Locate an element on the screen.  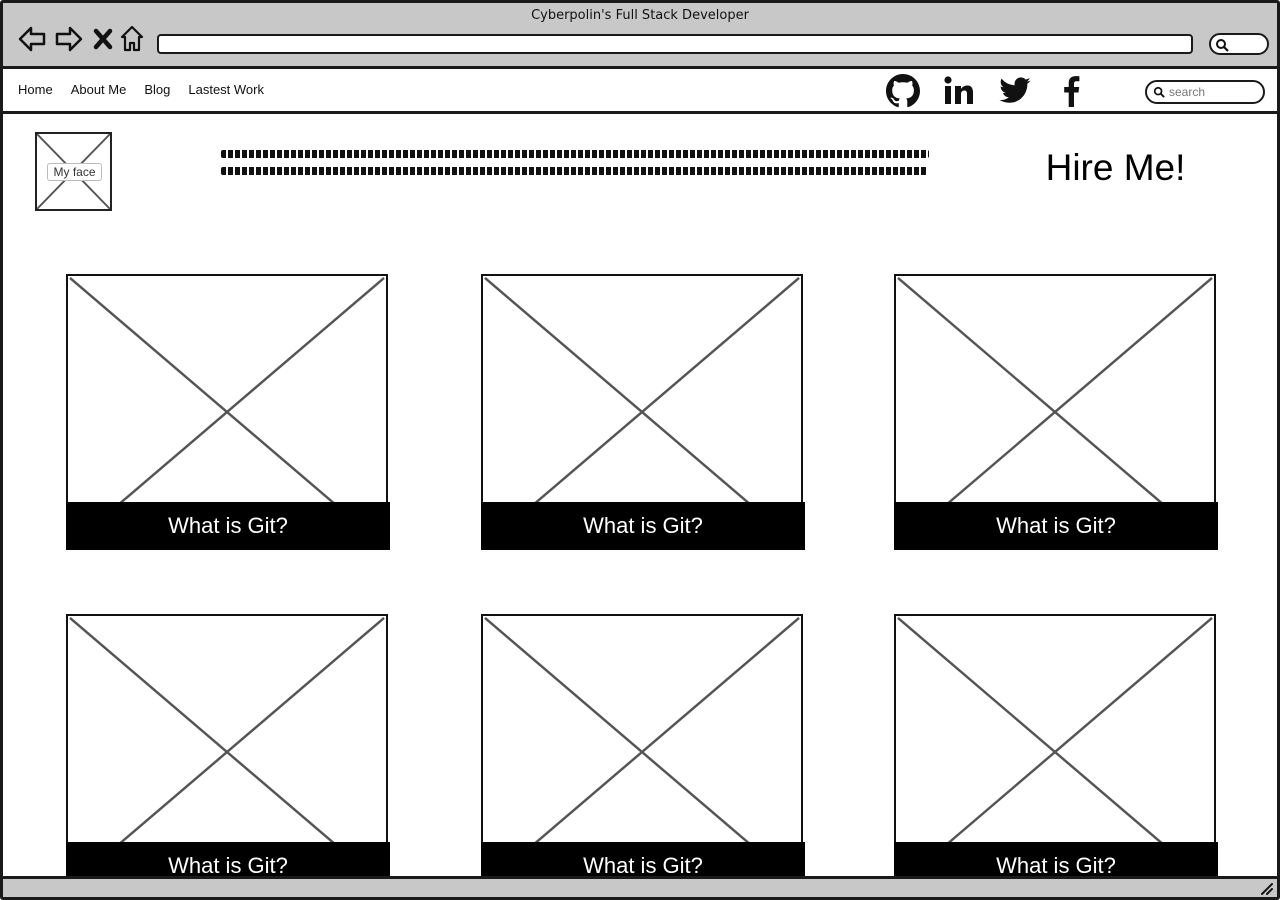
site-search-field is located at coordinates (1205, 92).